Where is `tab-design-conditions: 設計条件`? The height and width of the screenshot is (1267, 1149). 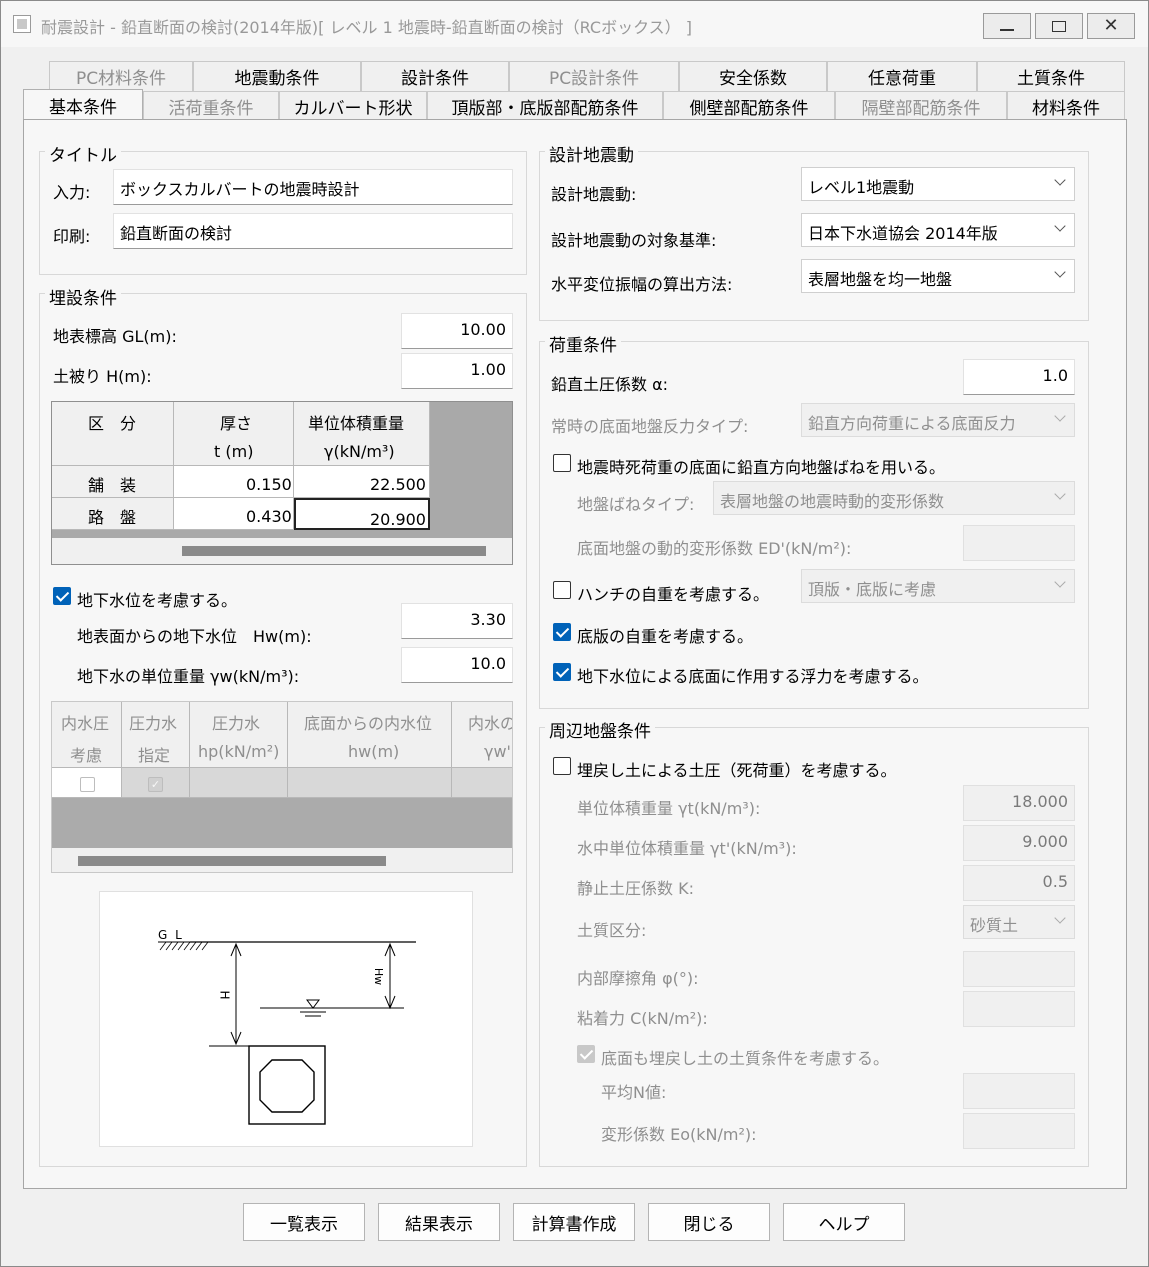 tab-design-conditions: 設計条件 is located at coordinates (435, 76).